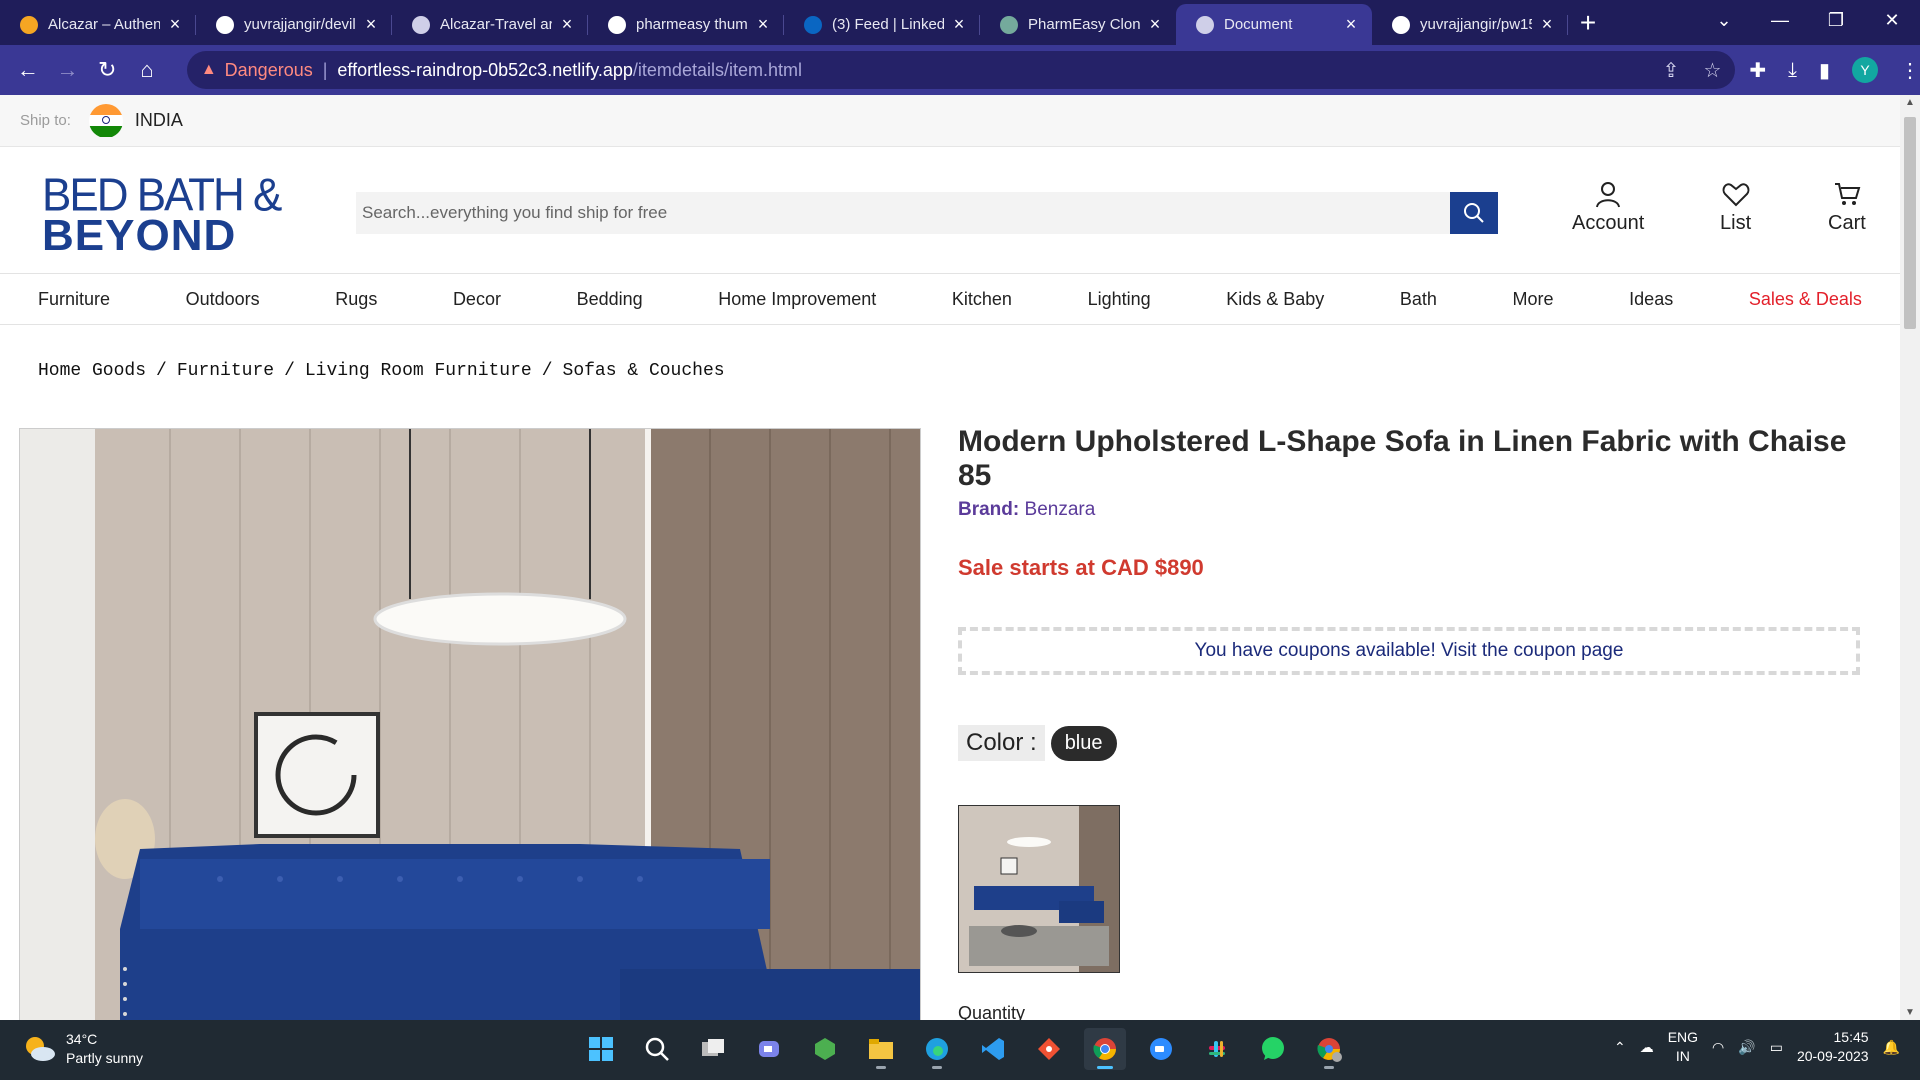  What do you see at coordinates (1833, 1047) in the screenshot?
I see `clock: 15:45 20-09-2023` at bounding box center [1833, 1047].